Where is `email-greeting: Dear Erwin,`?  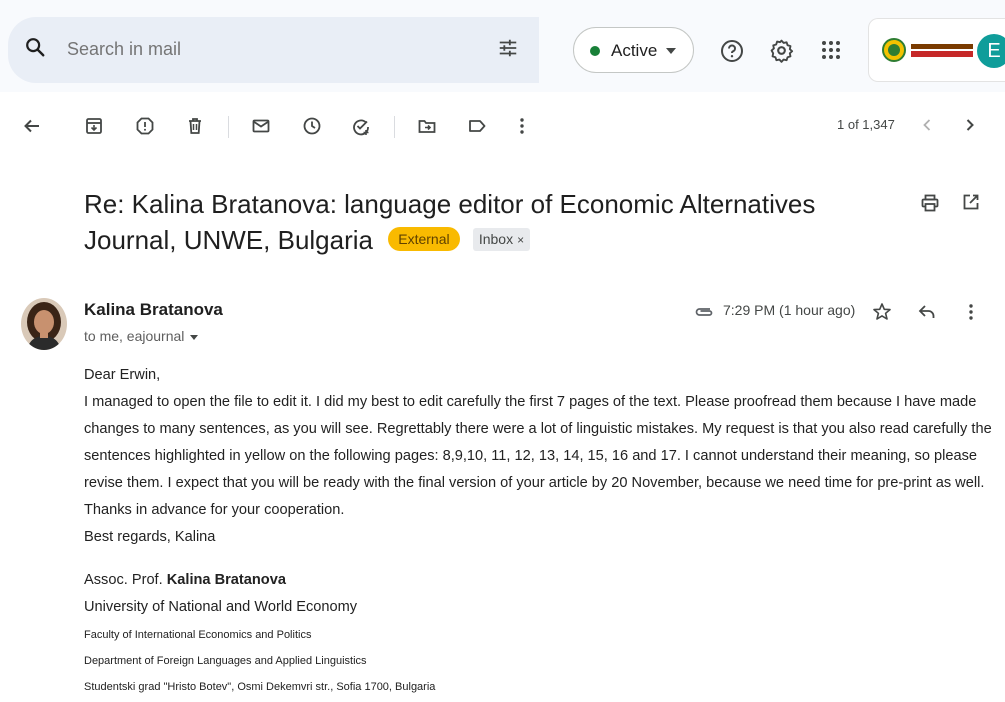
email-greeting: Dear Erwin, is located at coordinates (122, 375).